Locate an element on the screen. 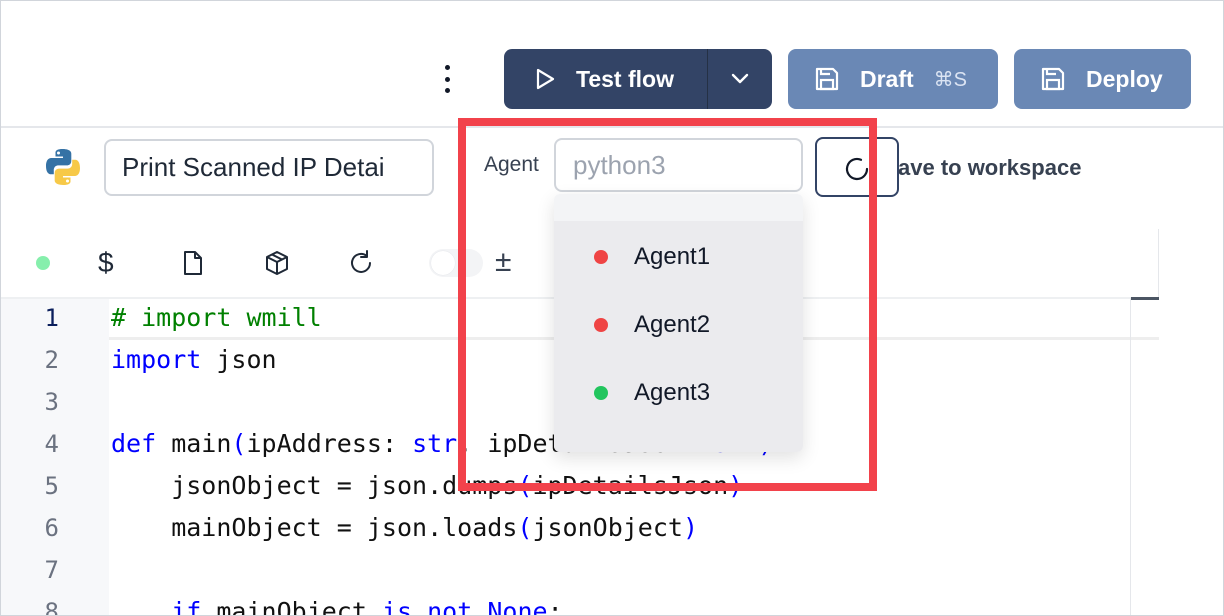 Image resolution: width=1224 pixels, height=616 pixels. test-flow-label: Test flow is located at coordinates (625, 78).